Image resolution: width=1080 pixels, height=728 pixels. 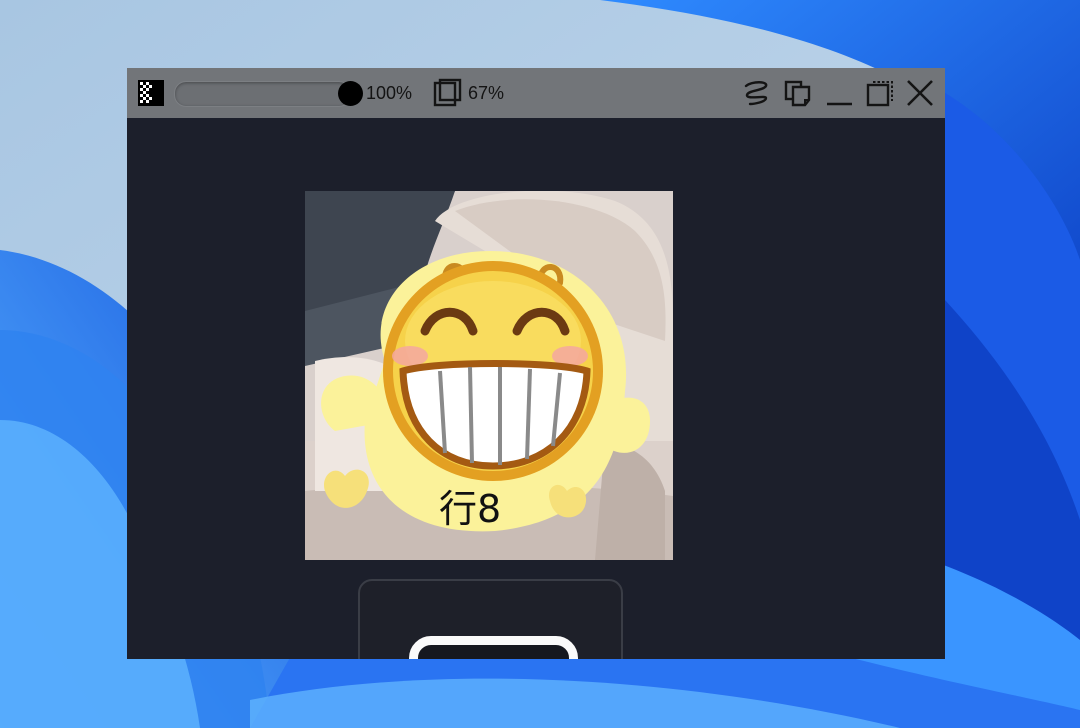 I want to click on minimize-icon, so click(x=839, y=93).